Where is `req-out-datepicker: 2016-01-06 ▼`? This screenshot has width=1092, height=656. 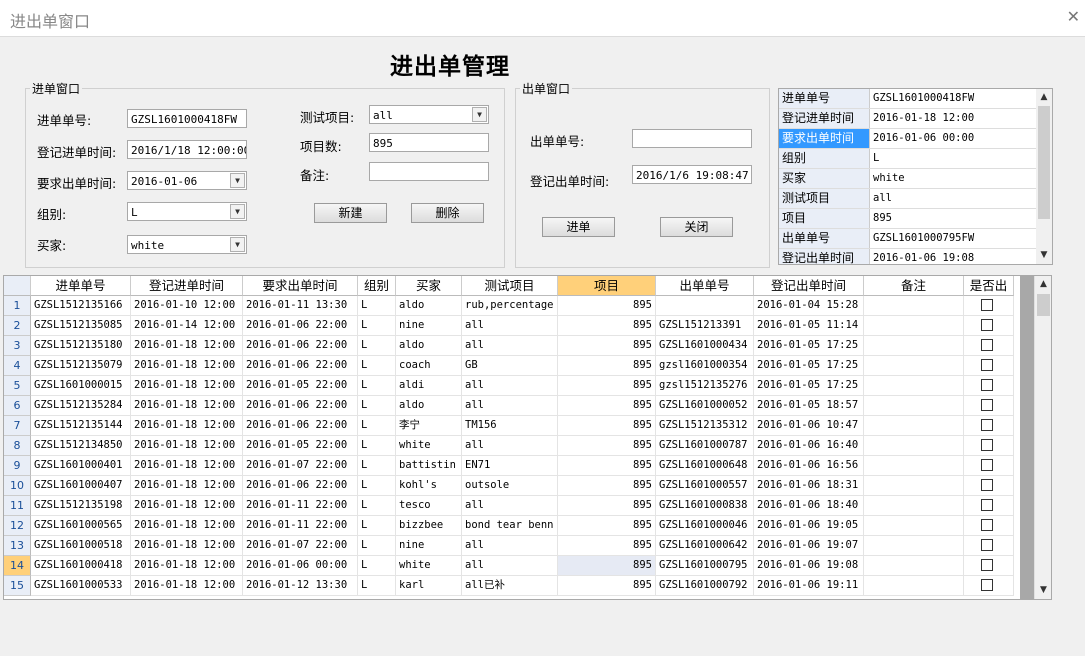
req-out-datepicker: 2016-01-06 ▼ is located at coordinates (187, 180).